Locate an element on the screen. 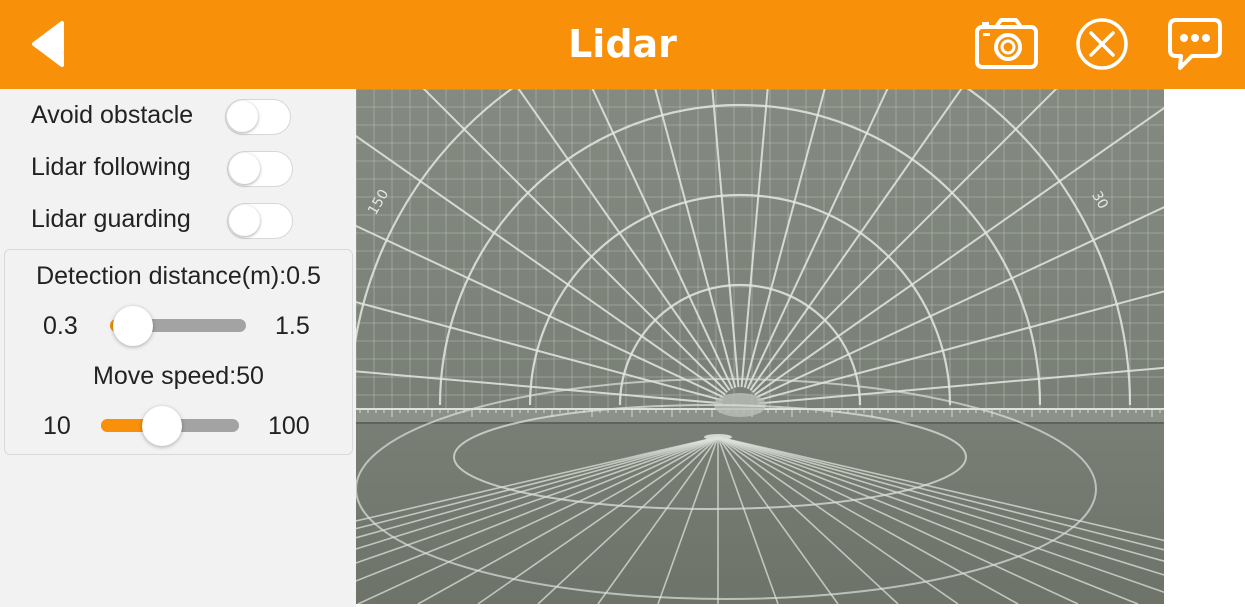 Image resolution: width=1245 pixels, height=607 pixels. move-speed-slider is located at coordinates (170, 426).